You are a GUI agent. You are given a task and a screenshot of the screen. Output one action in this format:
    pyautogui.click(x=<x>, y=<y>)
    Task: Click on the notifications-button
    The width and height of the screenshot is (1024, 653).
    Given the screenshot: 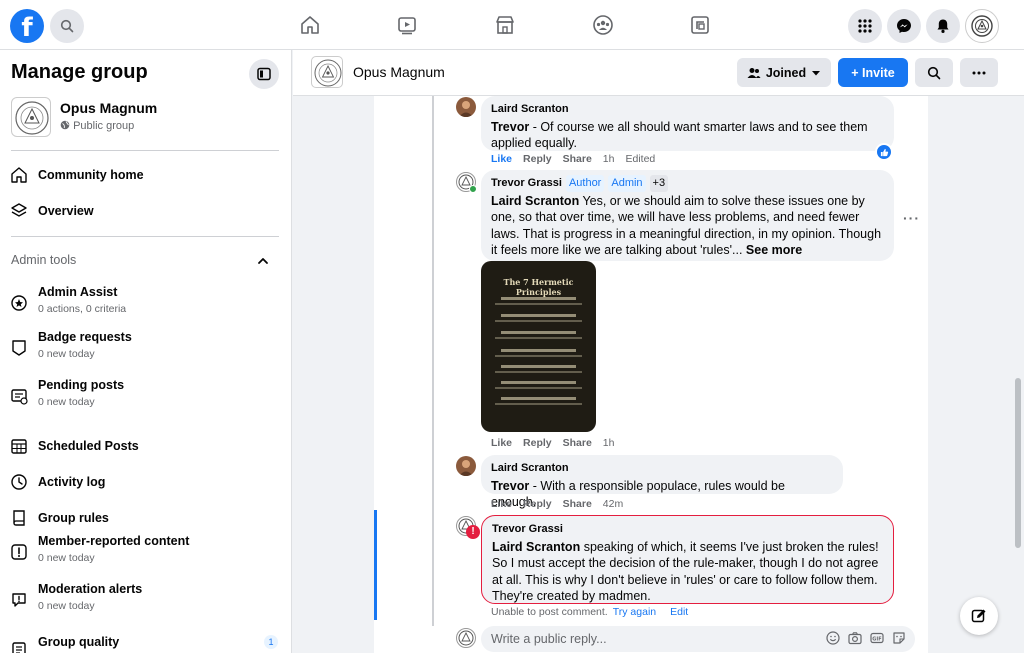 What is the action you would take?
    pyautogui.click(x=943, y=26)
    